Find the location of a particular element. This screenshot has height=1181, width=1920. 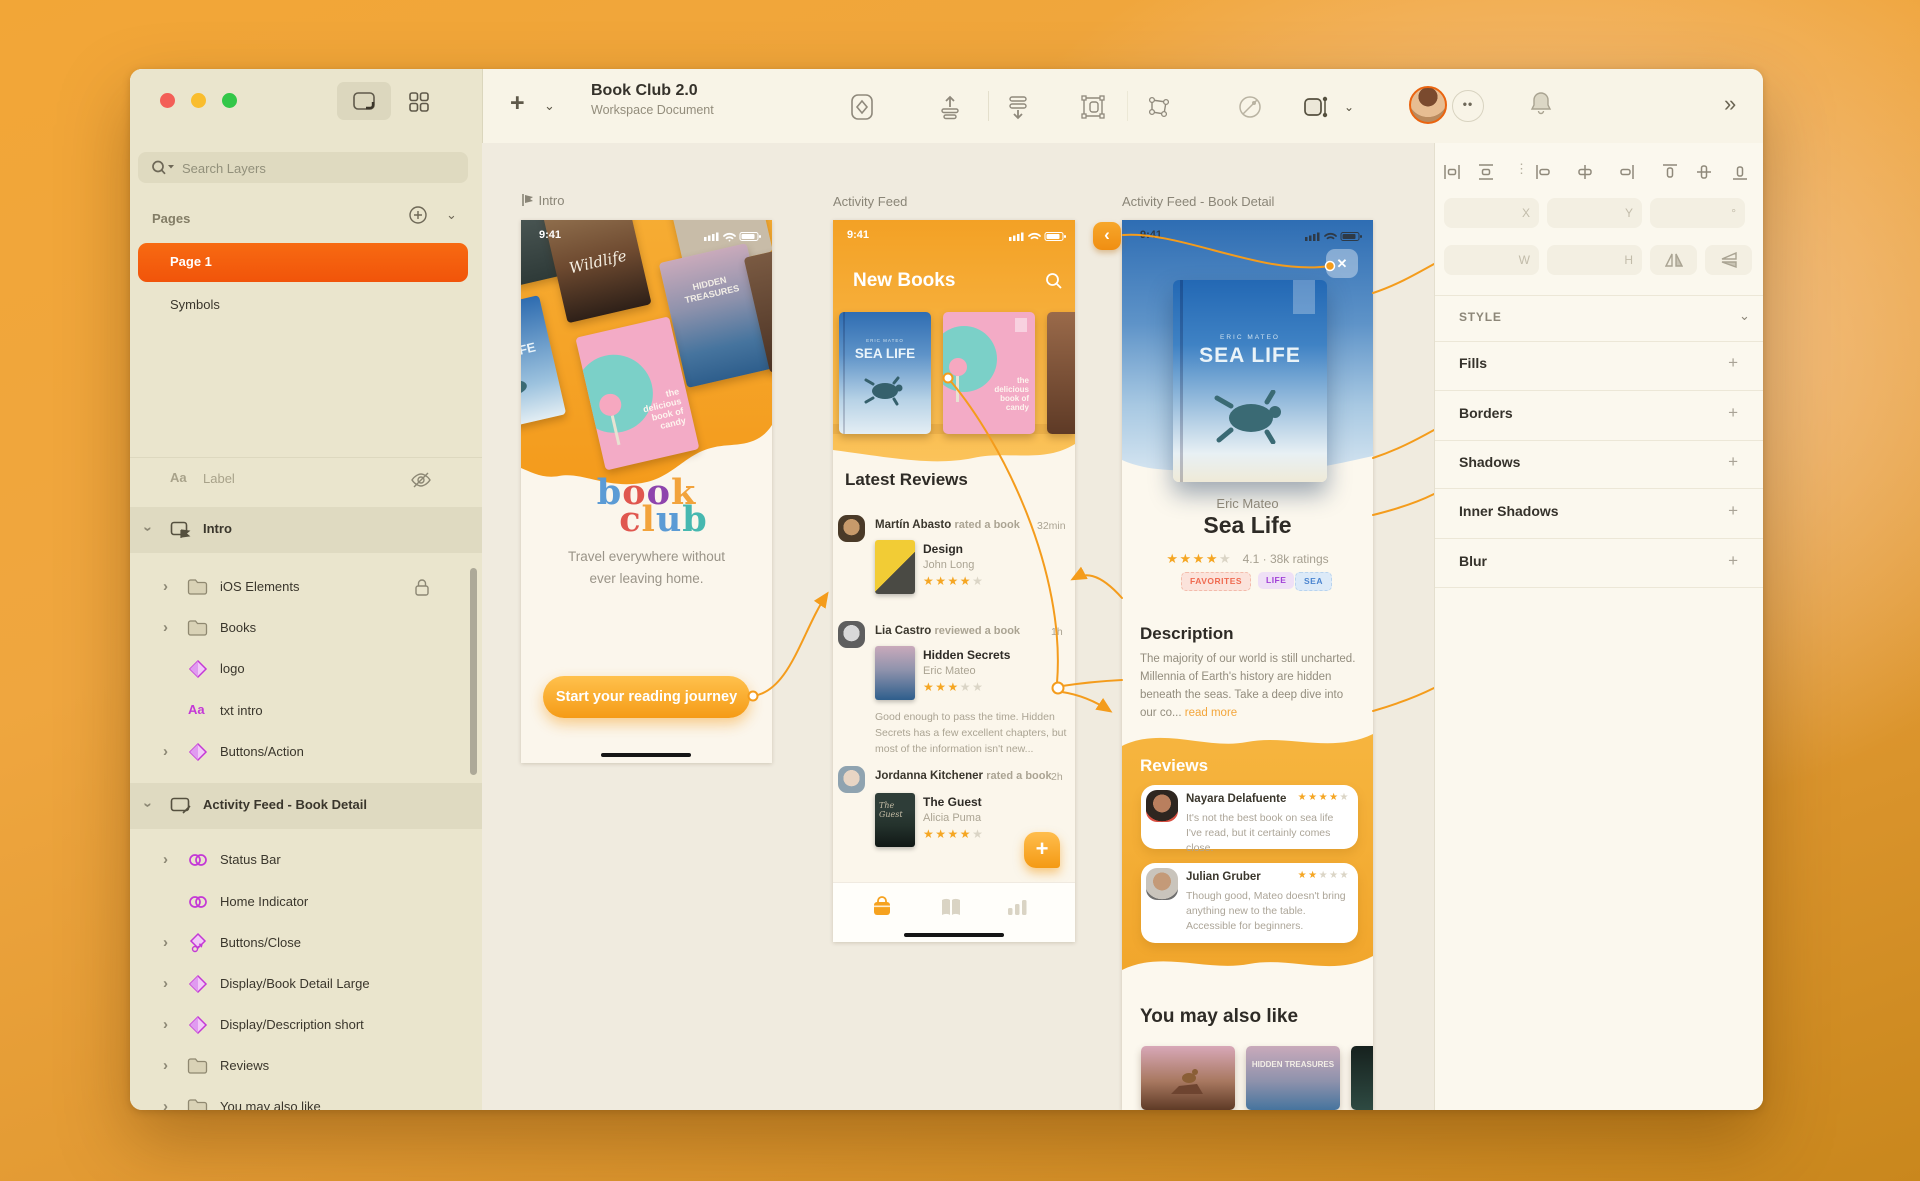

distribute-up-button is located at coordinates (950, 107).